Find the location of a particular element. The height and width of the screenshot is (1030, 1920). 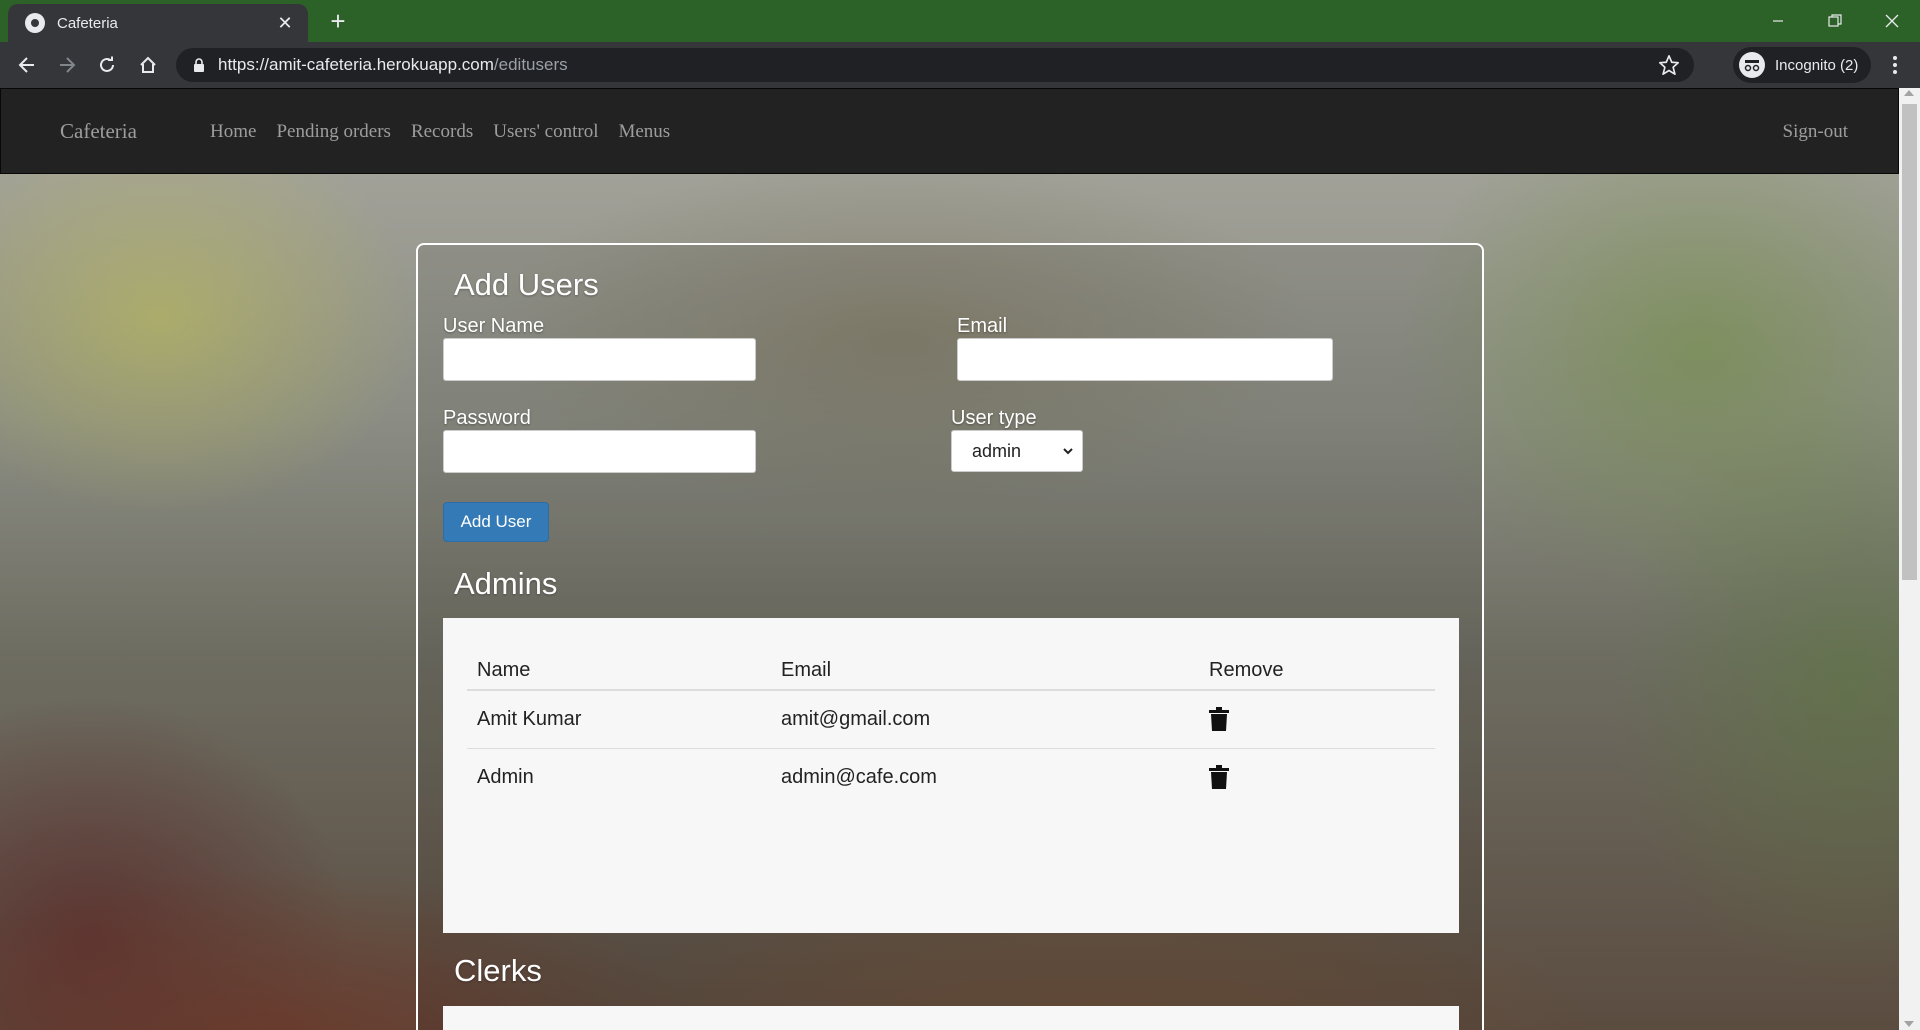

browser-tab-strip: Cafeteria ✕ + is located at coordinates (960, 21).